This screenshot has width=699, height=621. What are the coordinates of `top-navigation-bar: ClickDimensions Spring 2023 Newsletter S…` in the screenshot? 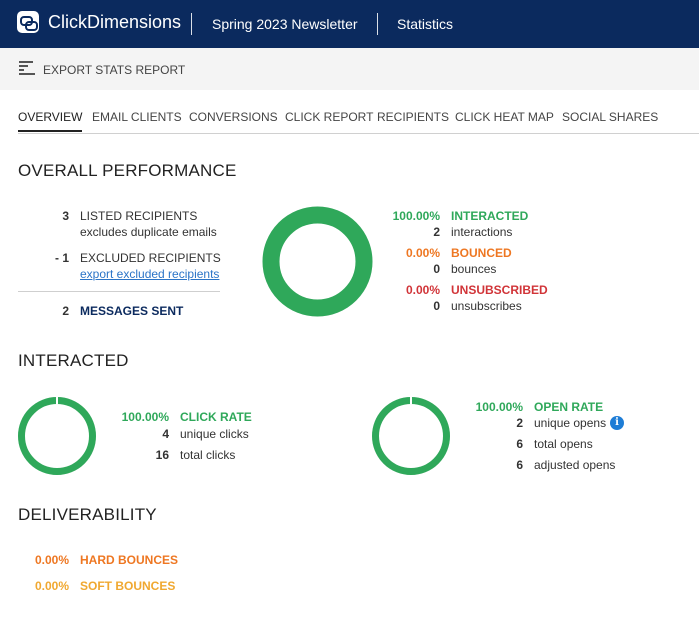 It's located at (349, 24).